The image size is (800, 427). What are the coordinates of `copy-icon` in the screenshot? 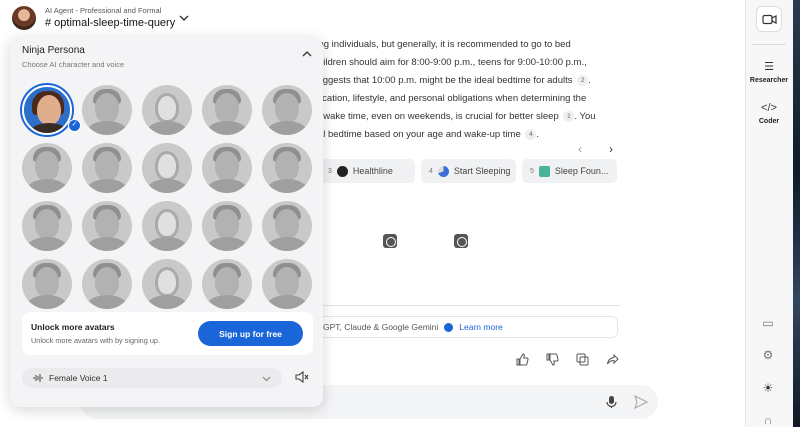 It's located at (582, 359).